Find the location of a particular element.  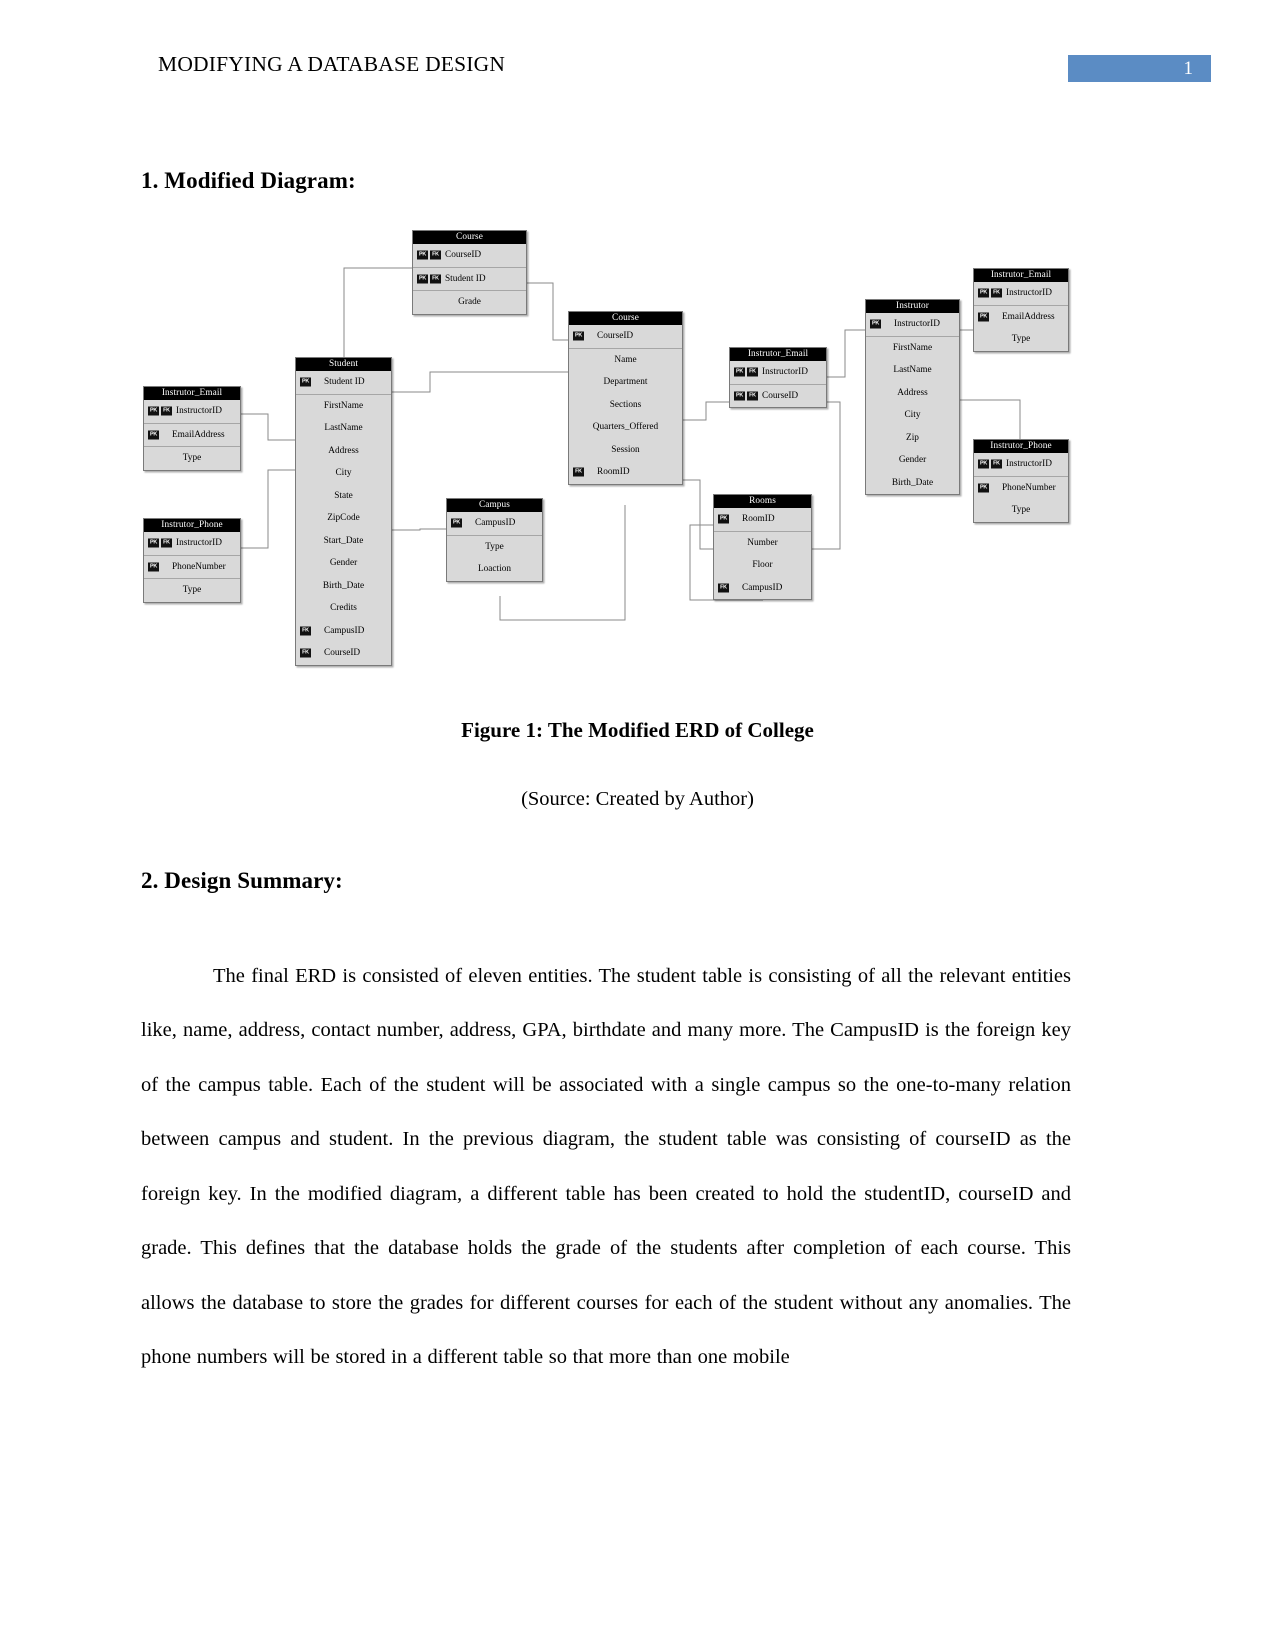

erd-attribute-label: Number is located at coordinates (762, 542).